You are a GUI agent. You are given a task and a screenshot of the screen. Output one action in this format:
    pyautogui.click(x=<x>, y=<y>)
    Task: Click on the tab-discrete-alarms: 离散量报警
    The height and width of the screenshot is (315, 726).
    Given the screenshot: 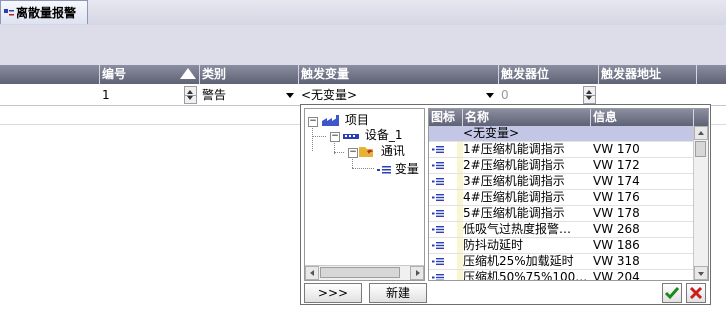 What is the action you would take?
    pyautogui.click(x=44, y=12)
    